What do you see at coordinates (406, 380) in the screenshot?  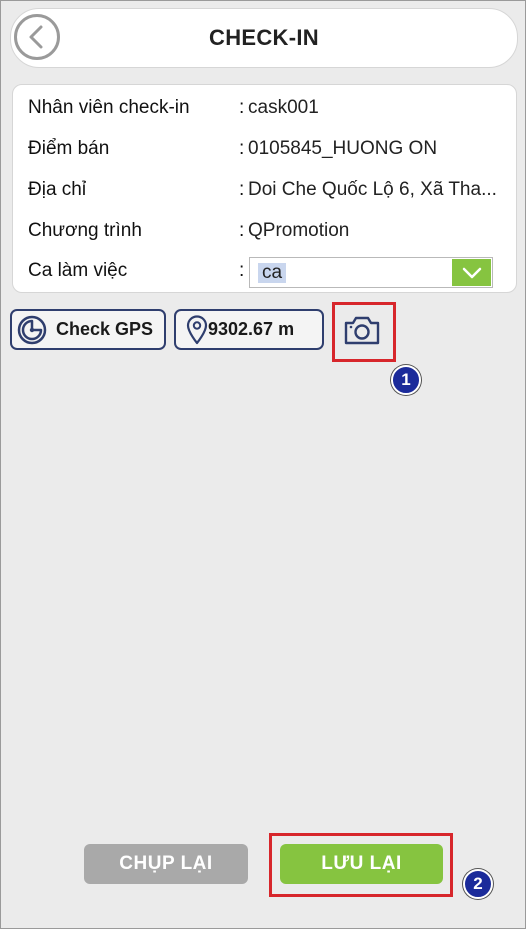 I see `step-badge-1: 1` at bounding box center [406, 380].